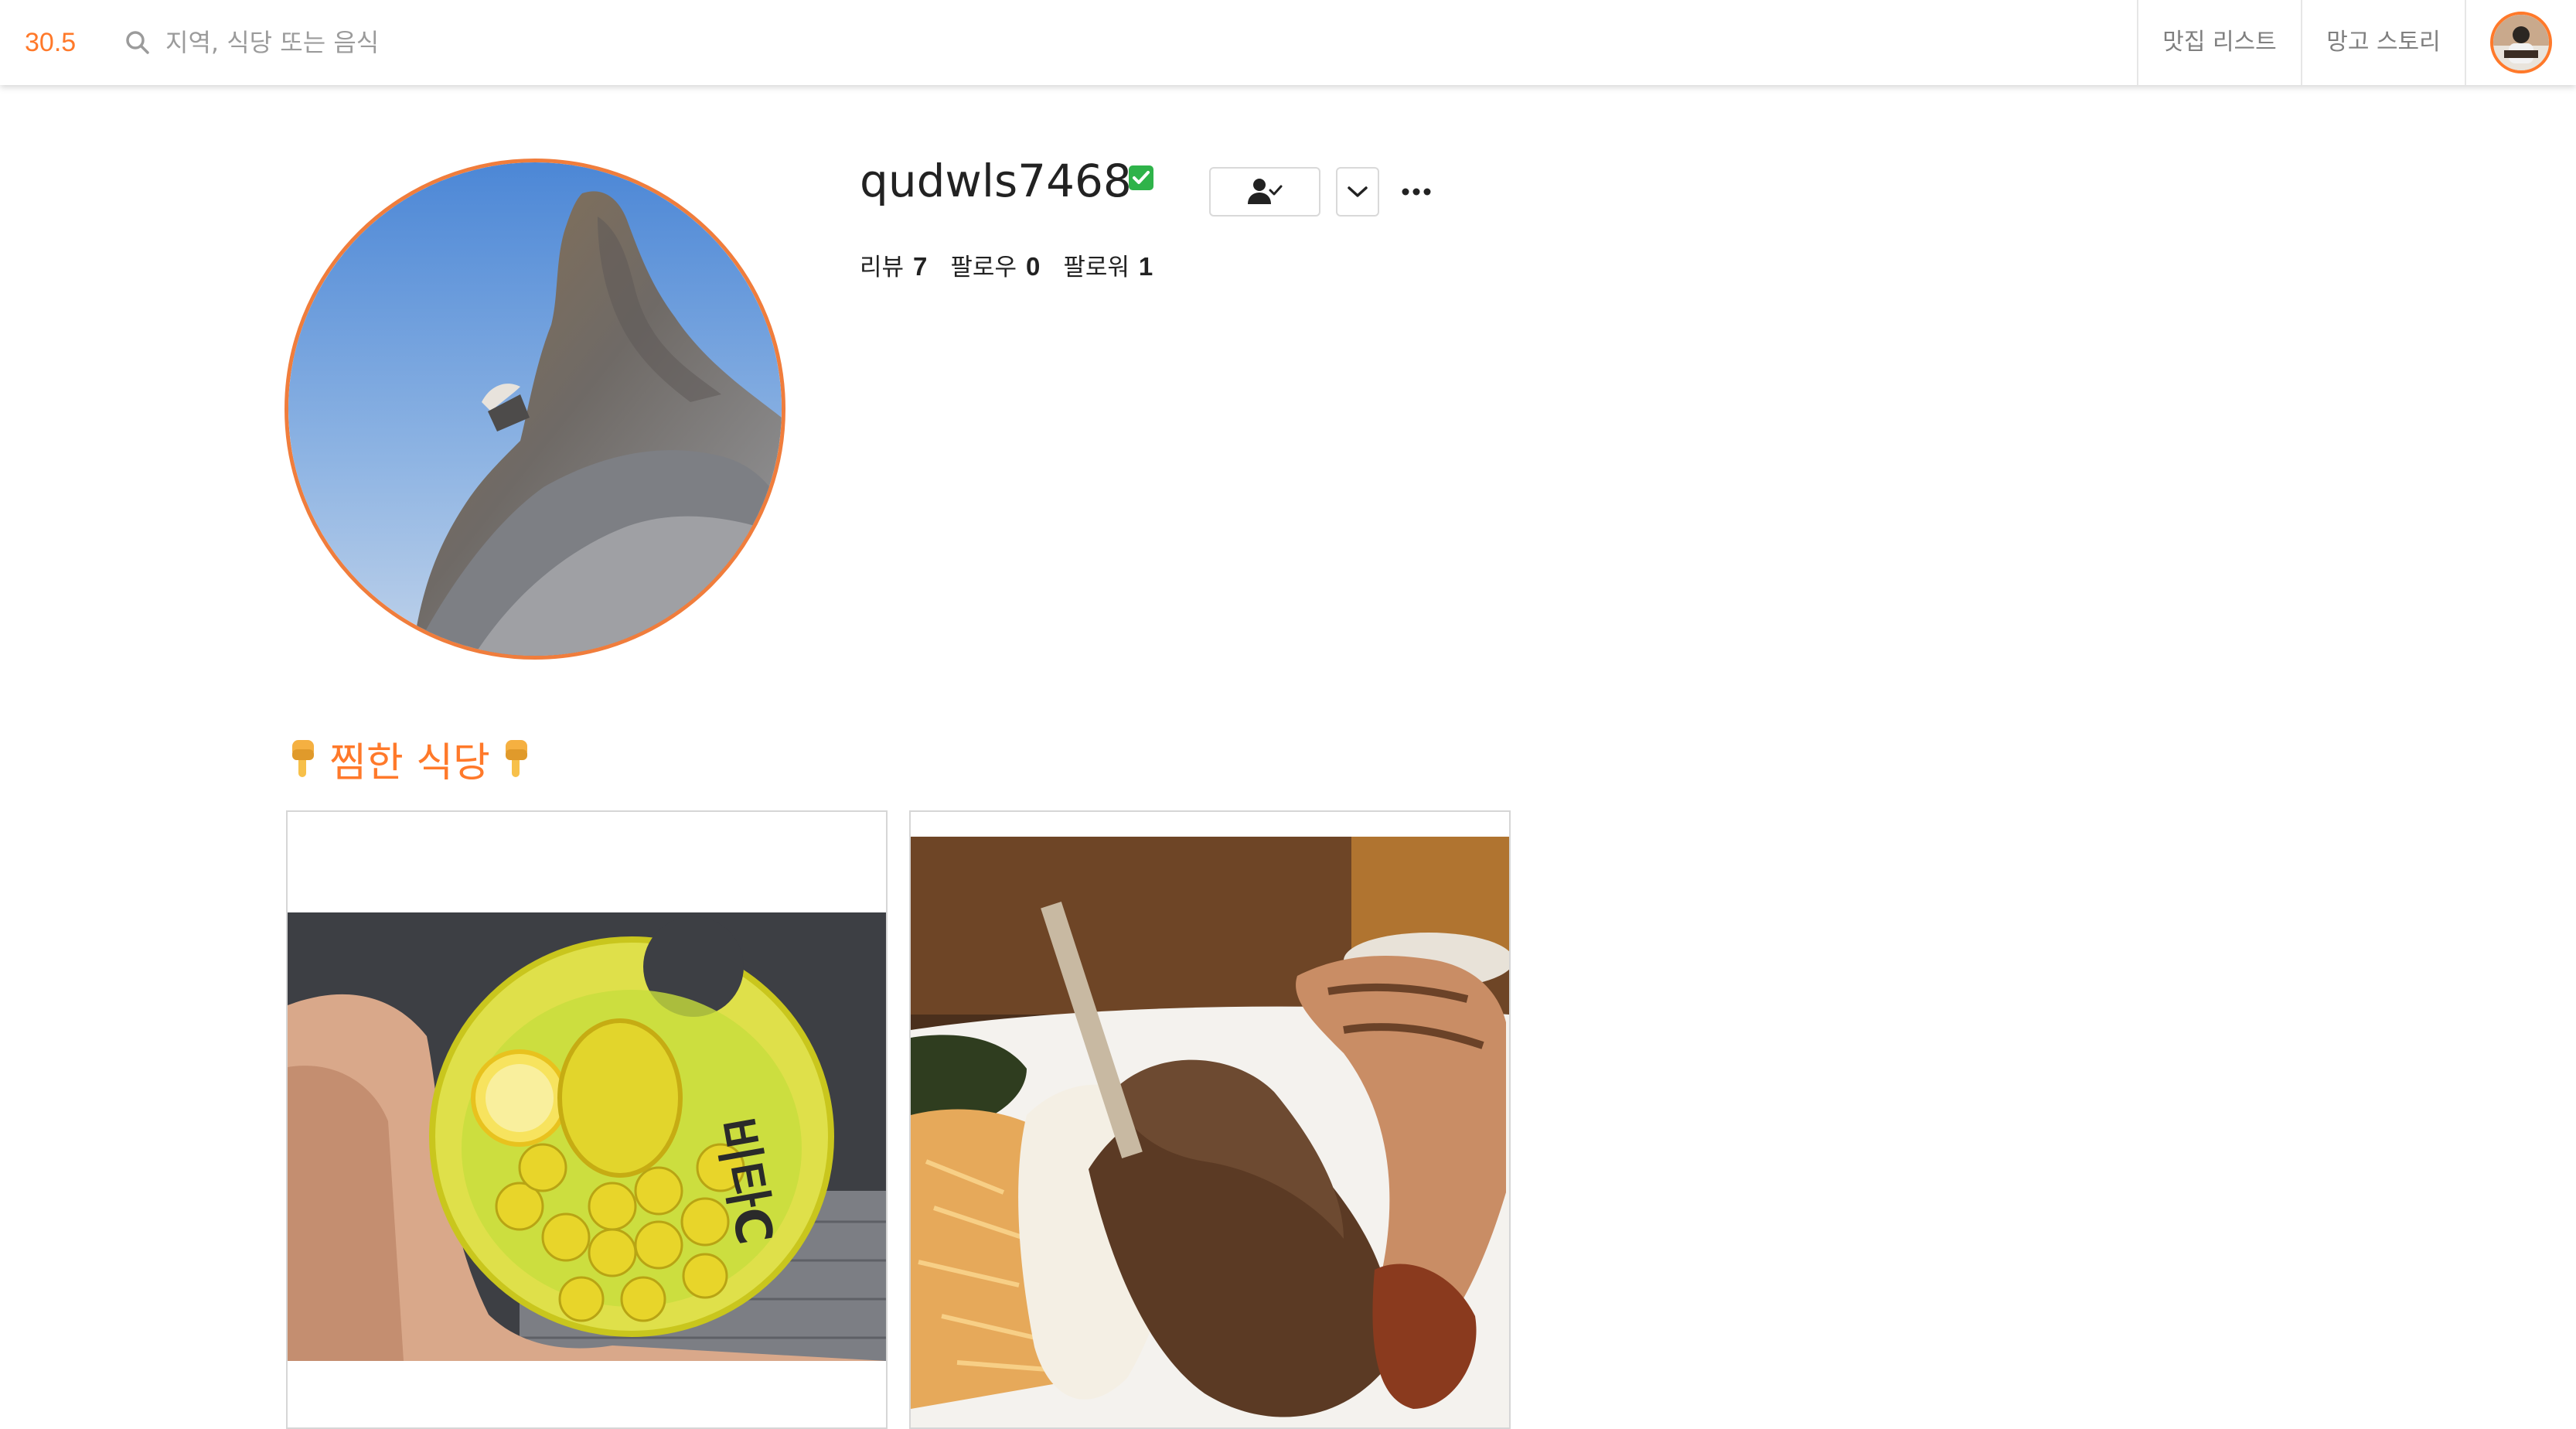 The width and height of the screenshot is (2576, 1429). Describe the element at coordinates (410, 763) in the screenshot. I see `wishlist-title-text: 찜한 식당` at that location.